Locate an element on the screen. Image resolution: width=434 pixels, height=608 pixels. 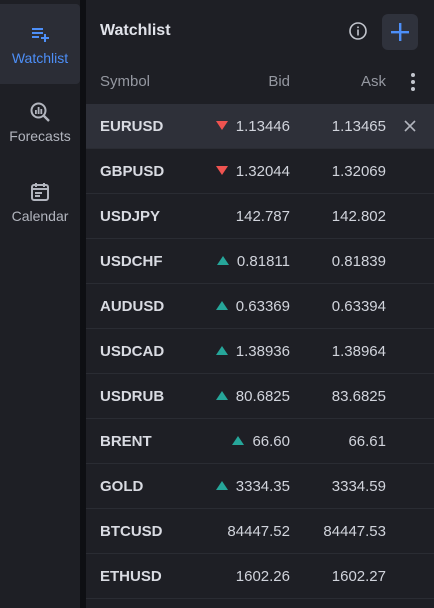
add-symbol-button is located at coordinates (400, 32).